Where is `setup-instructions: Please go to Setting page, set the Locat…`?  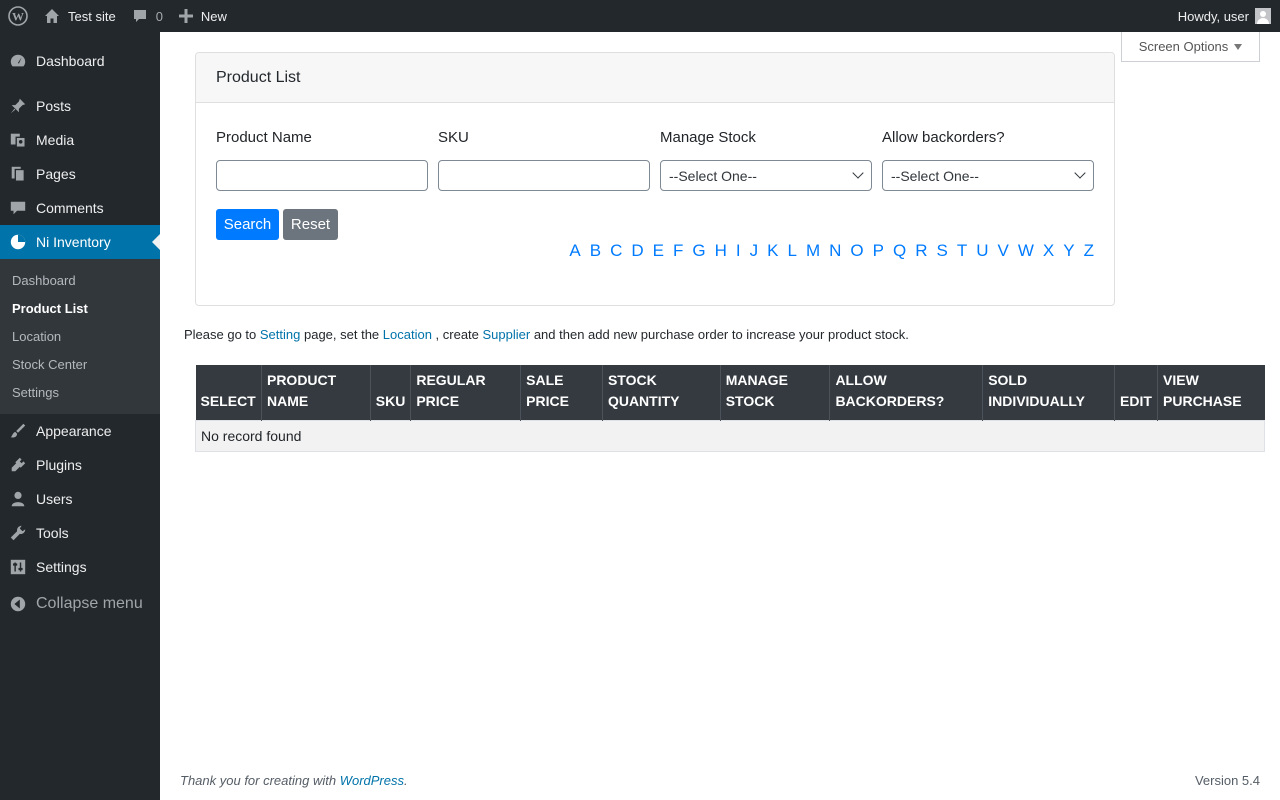
setup-instructions: Please go to Setting page, set the Locat… is located at coordinates (546, 334).